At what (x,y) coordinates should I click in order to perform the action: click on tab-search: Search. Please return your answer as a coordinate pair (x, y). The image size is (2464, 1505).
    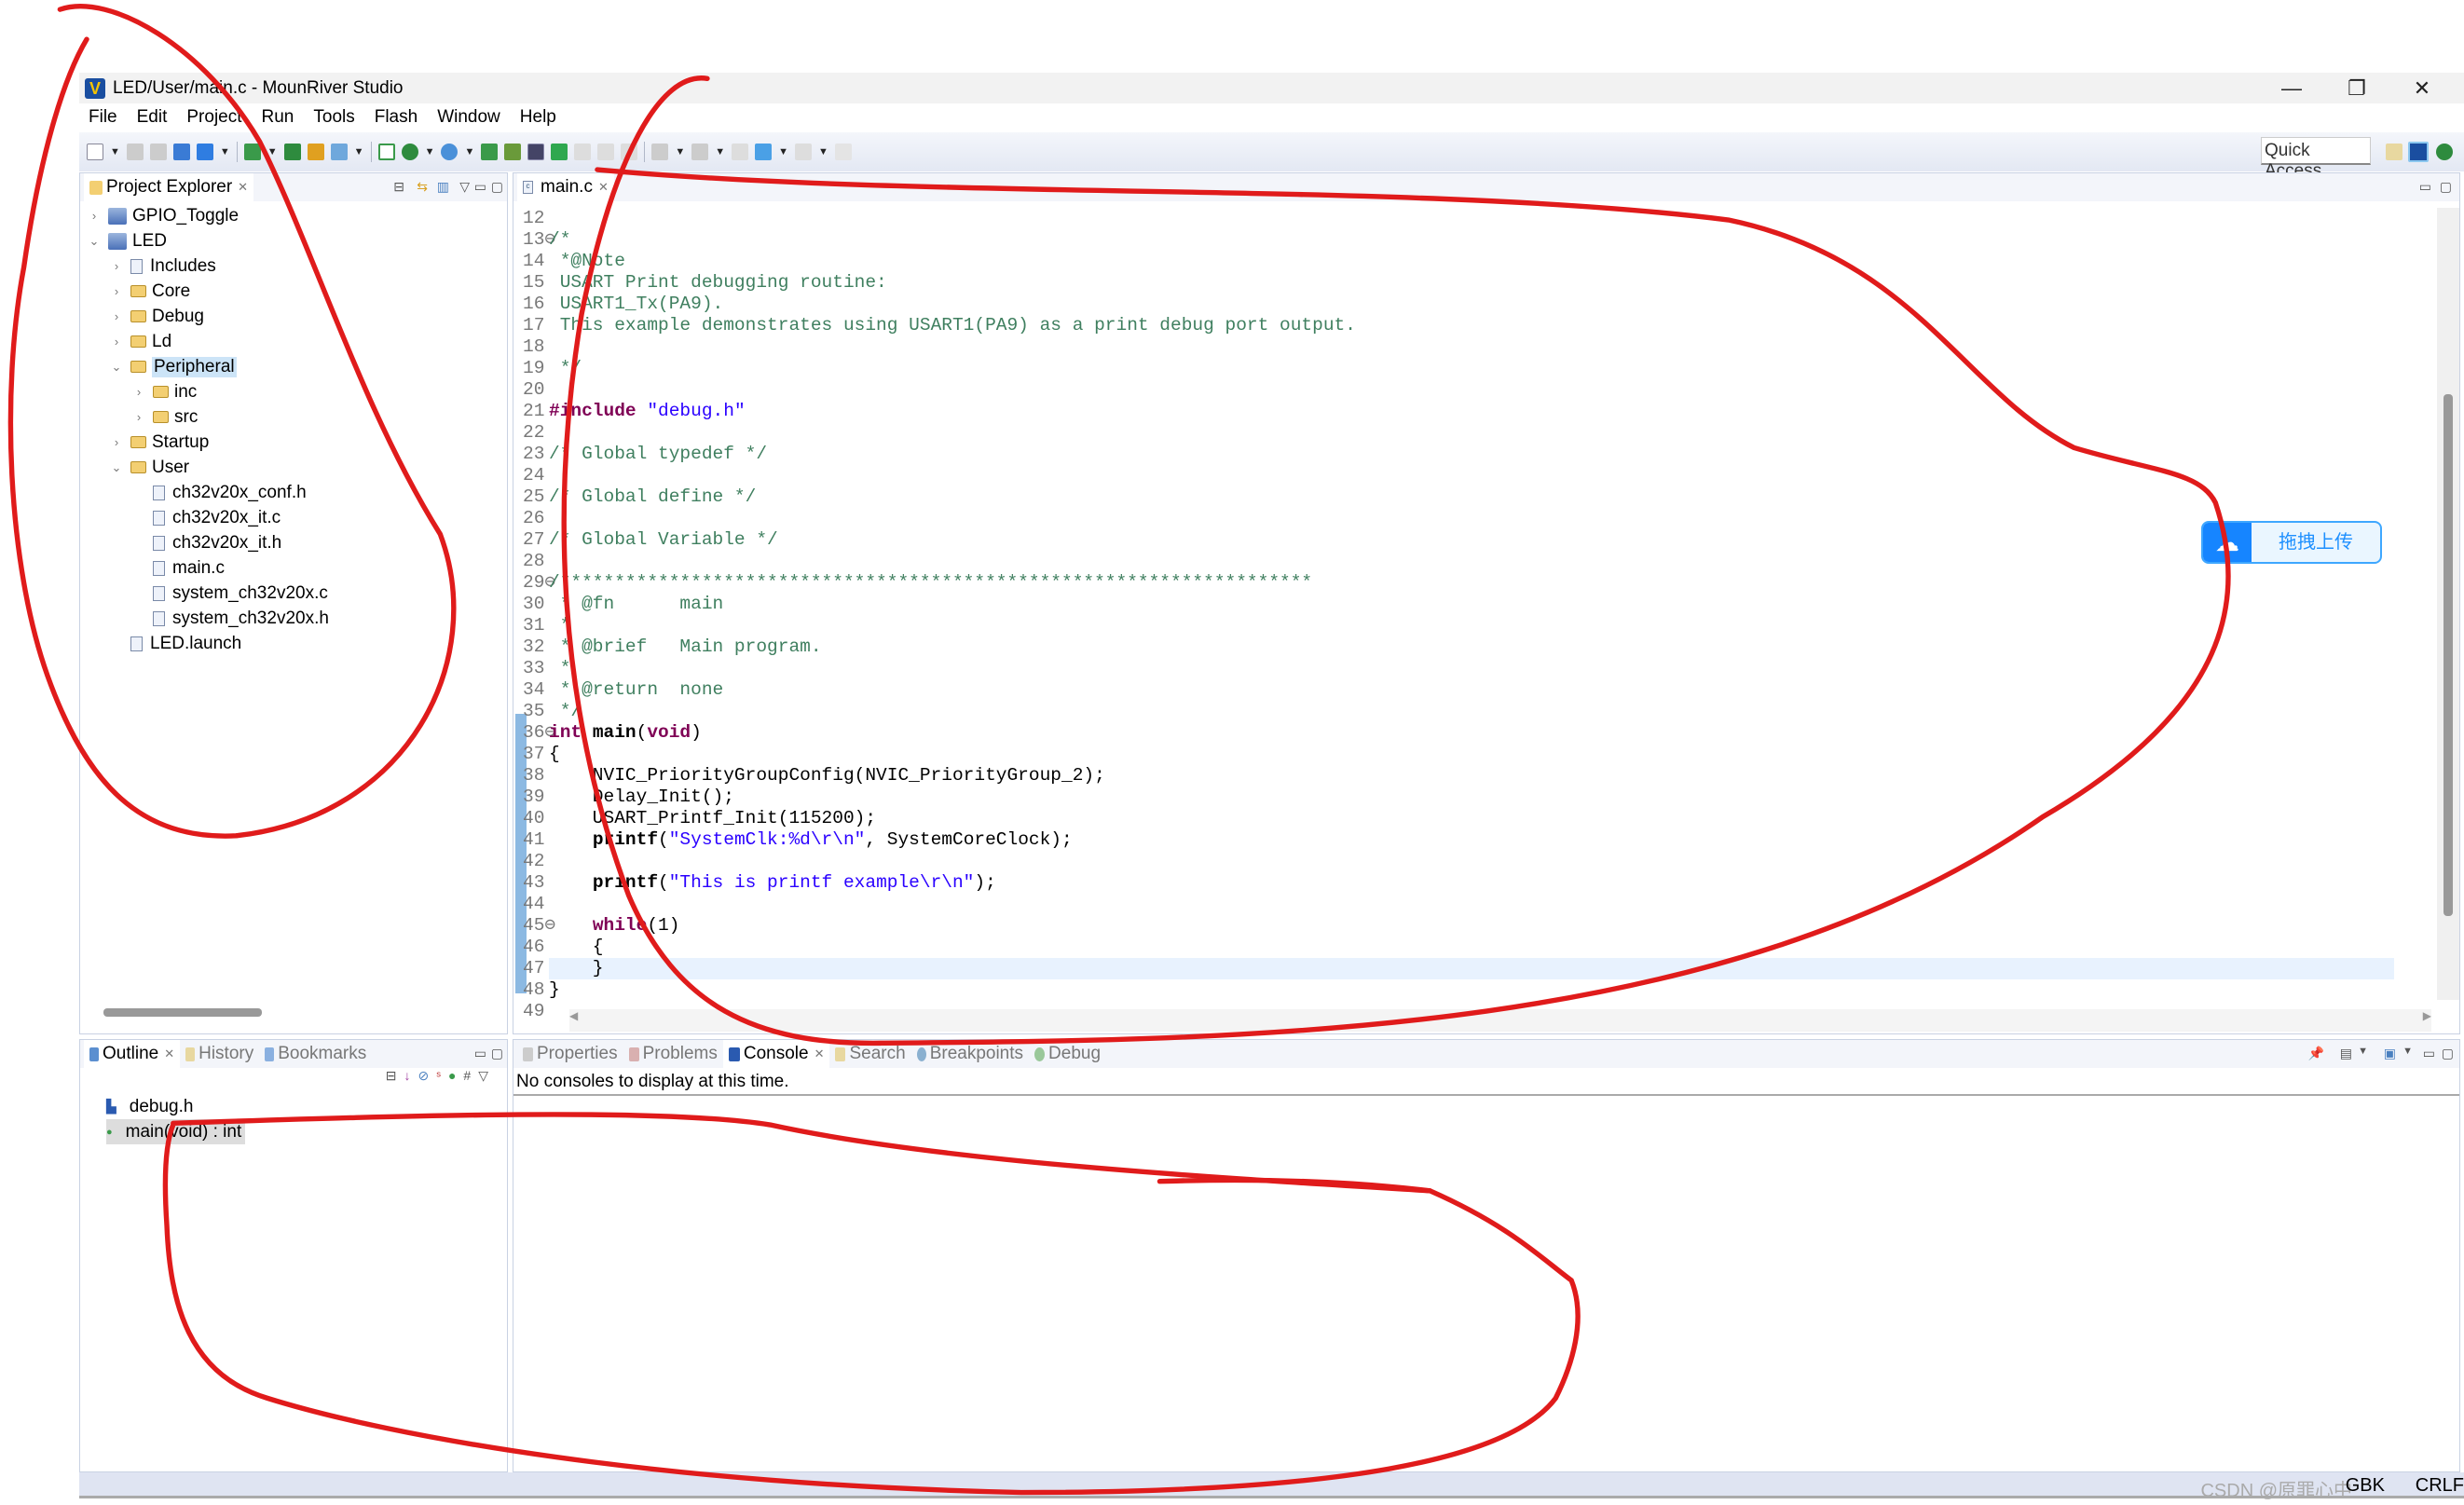
    Looking at the image, I should click on (869, 1054).